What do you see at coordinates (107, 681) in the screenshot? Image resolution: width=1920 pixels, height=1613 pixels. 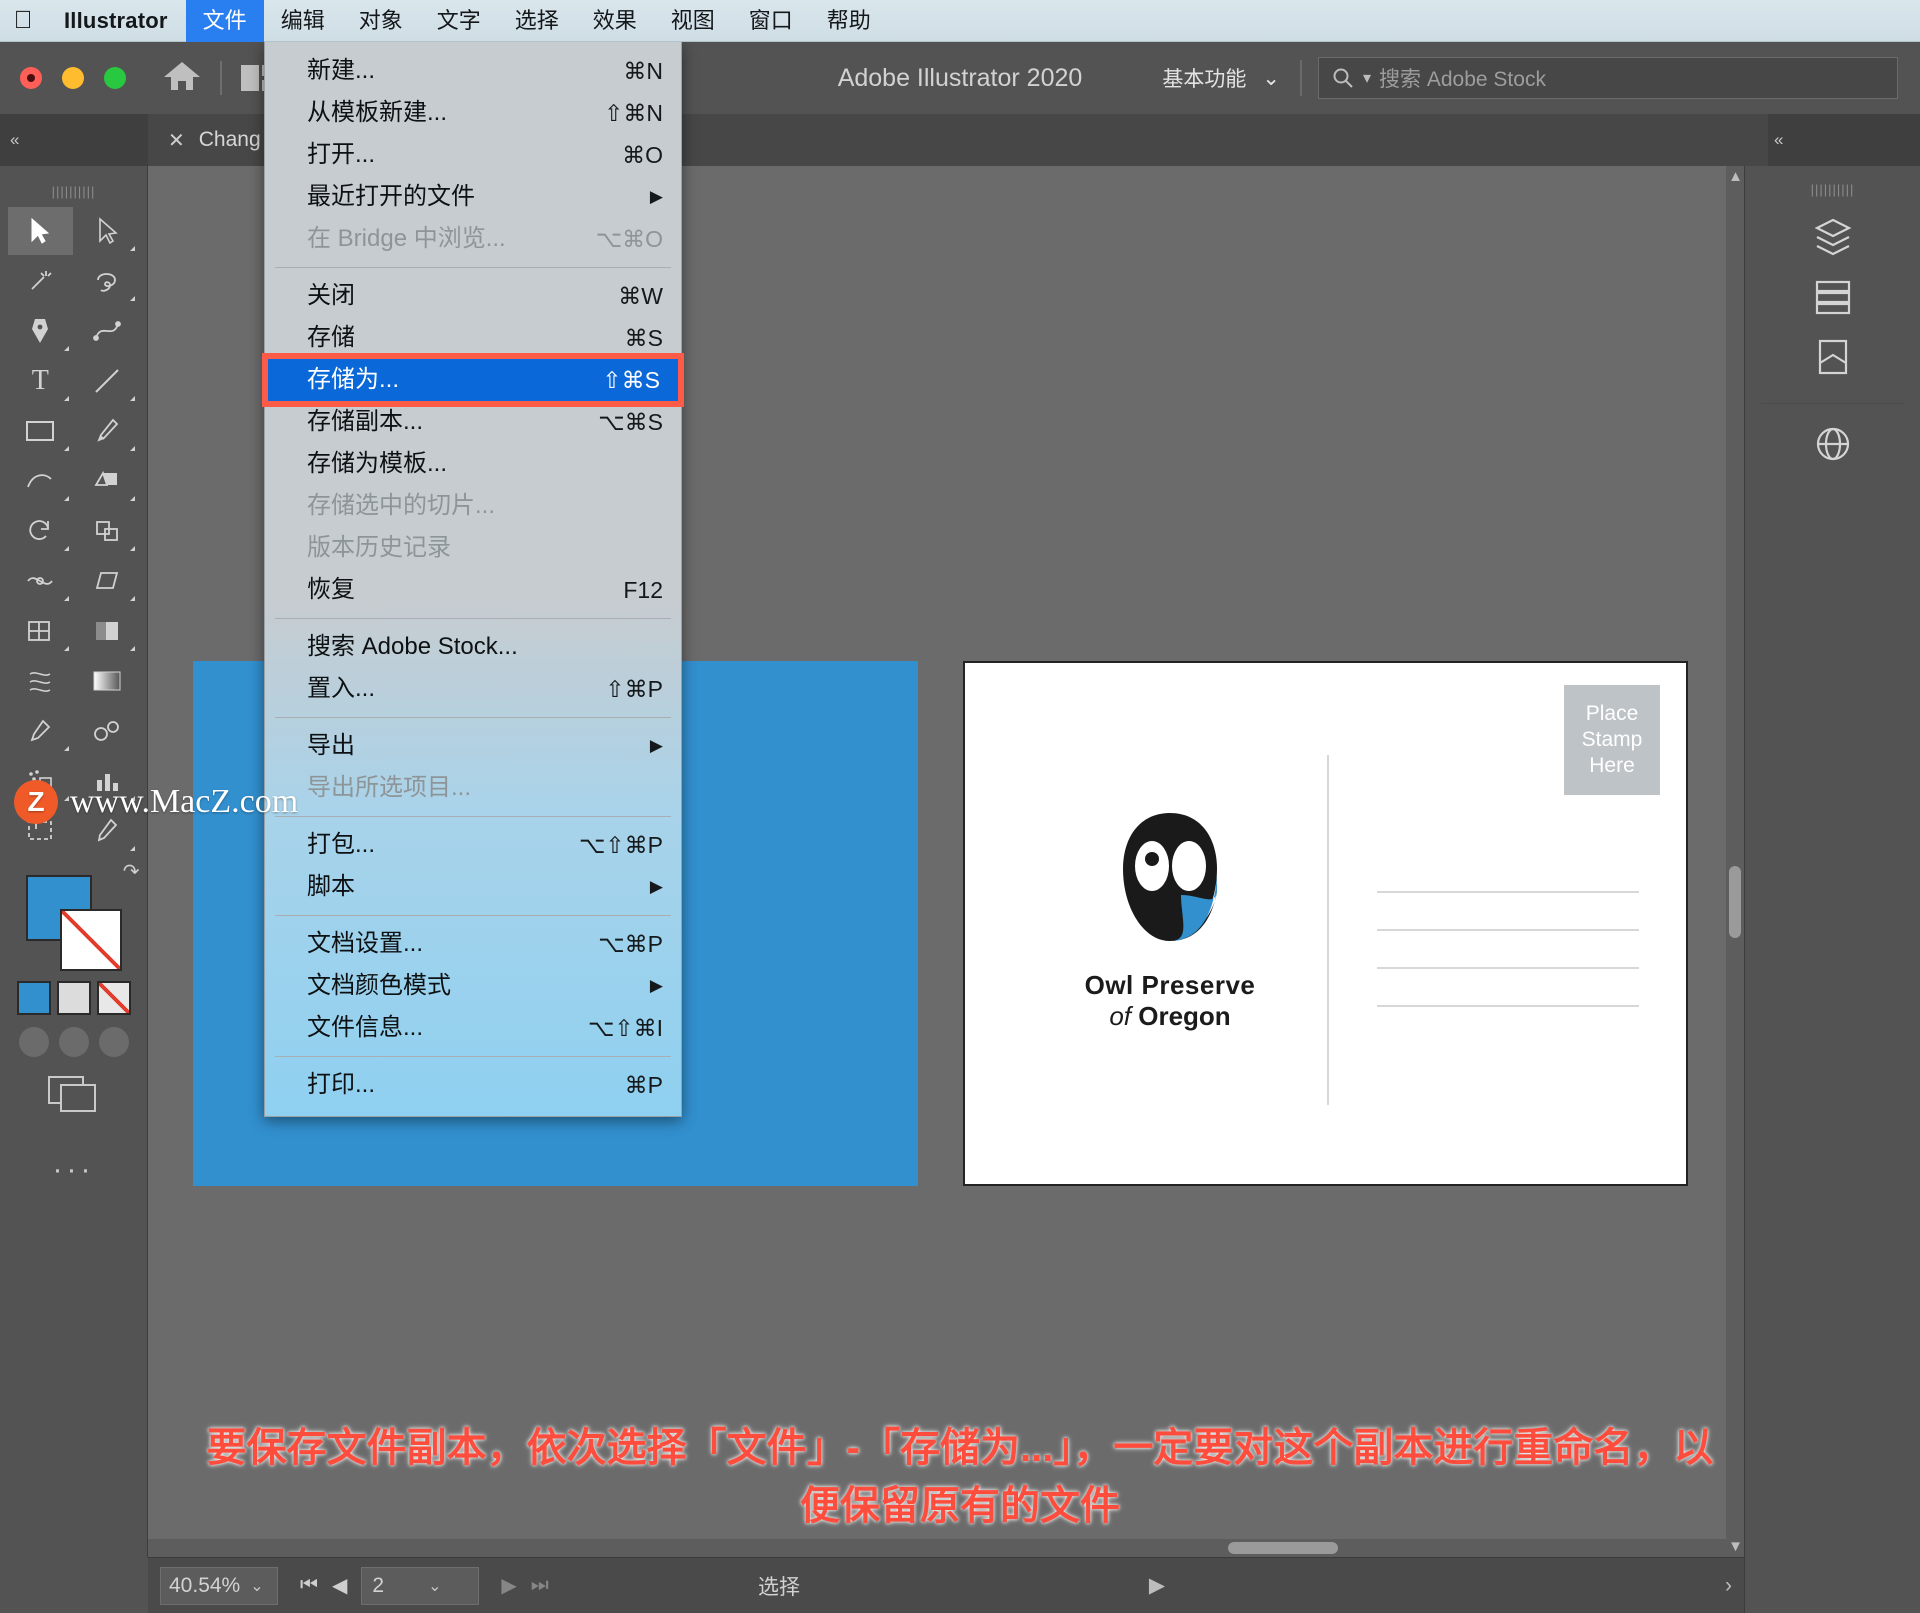 I see `gradient-tool` at bounding box center [107, 681].